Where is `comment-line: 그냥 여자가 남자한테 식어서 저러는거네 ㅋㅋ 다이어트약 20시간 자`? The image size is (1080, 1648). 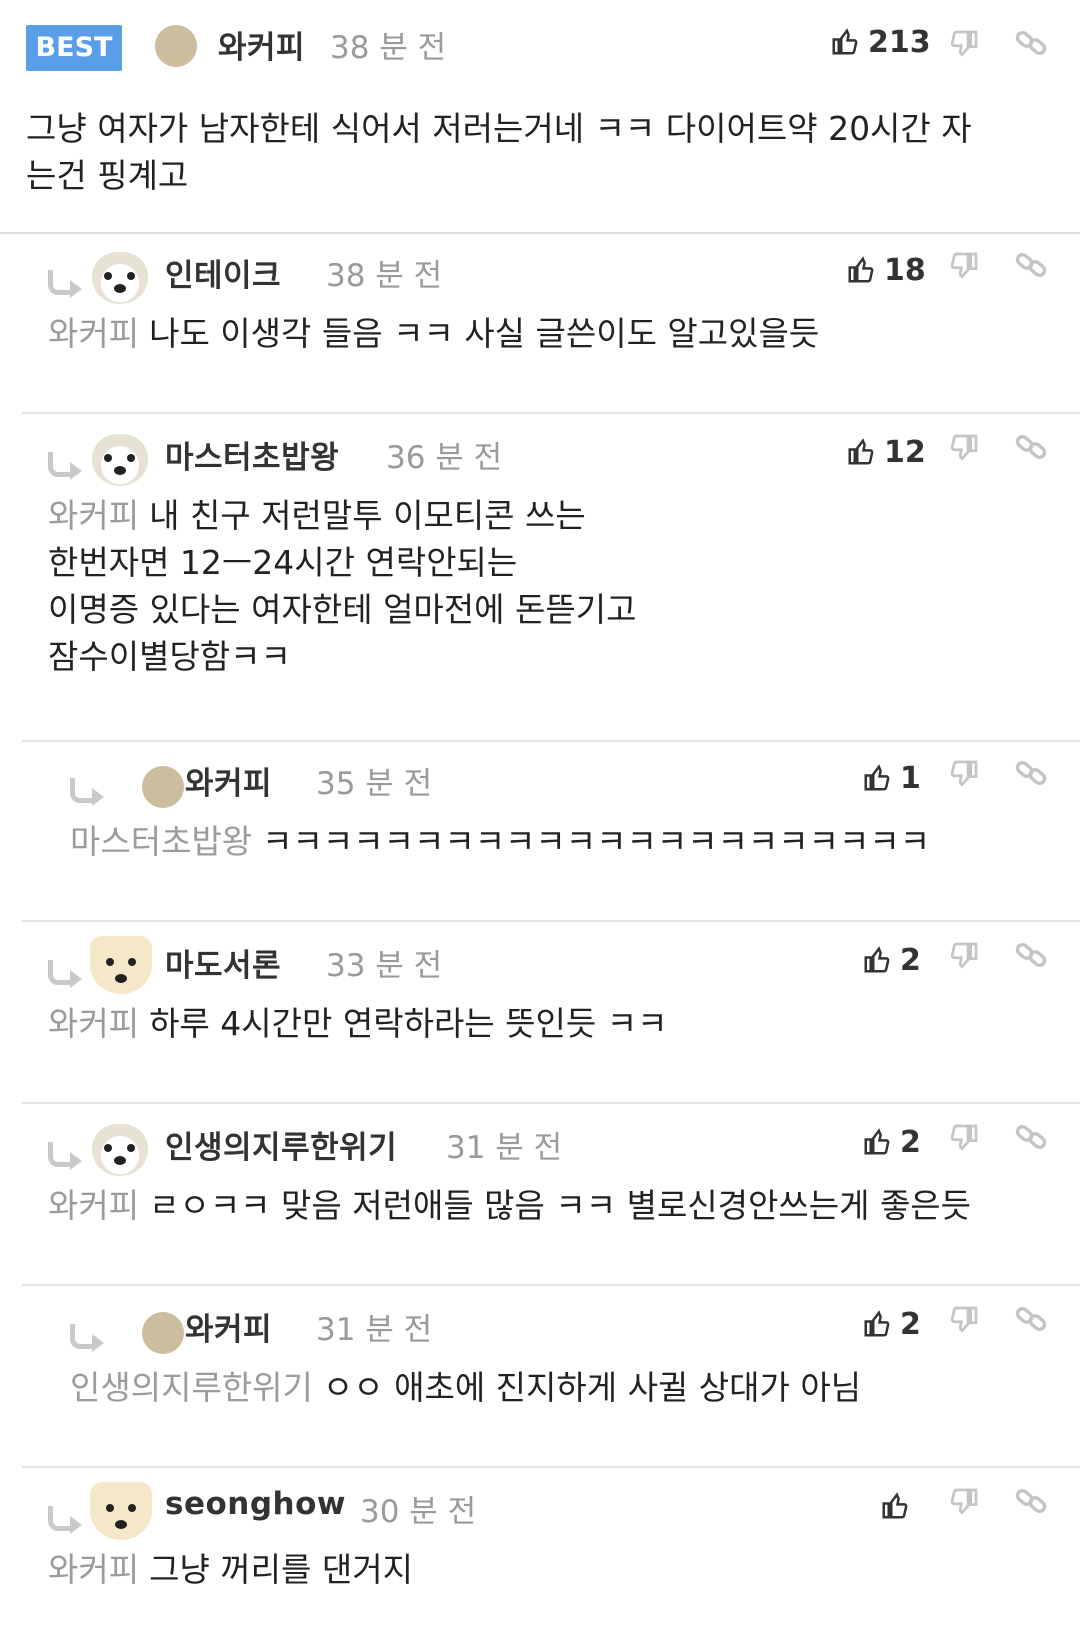 comment-line: 그냥 여자가 남자한테 식어서 저러는거네 ㅋㅋ 다이어트약 20시간 자 is located at coordinates (499, 128).